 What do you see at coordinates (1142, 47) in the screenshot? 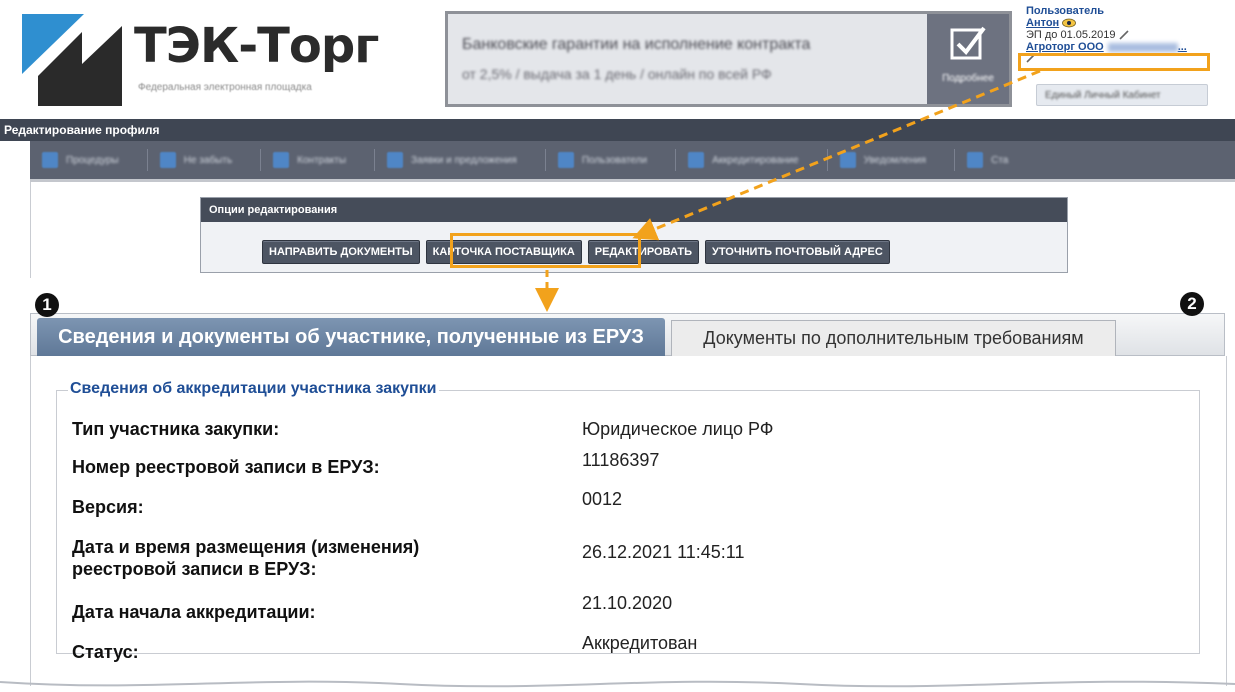
I see `organization-blurred` at bounding box center [1142, 47].